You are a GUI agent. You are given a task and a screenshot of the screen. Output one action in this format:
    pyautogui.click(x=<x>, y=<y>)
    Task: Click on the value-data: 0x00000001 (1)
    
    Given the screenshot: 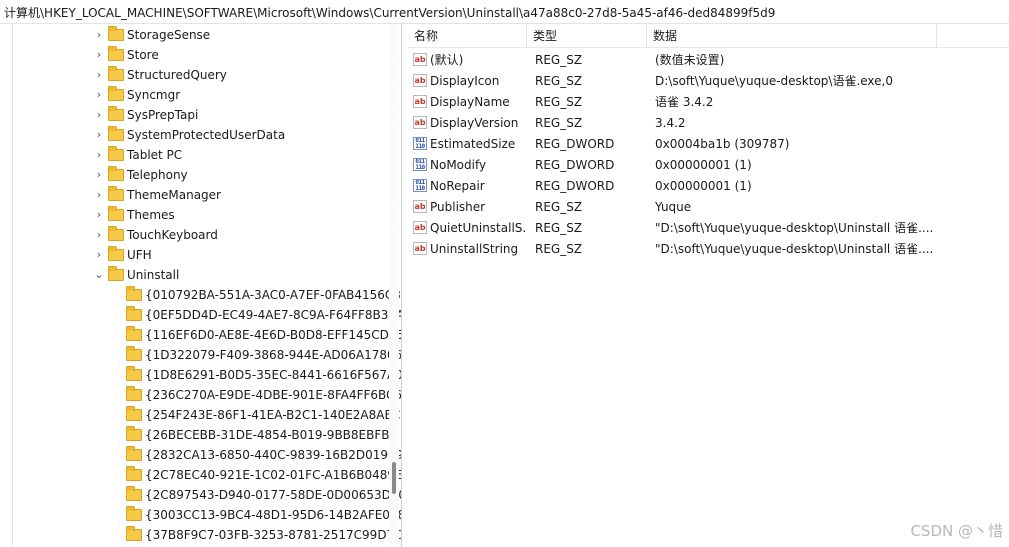 What is the action you would take?
    pyautogui.click(x=703, y=165)
    